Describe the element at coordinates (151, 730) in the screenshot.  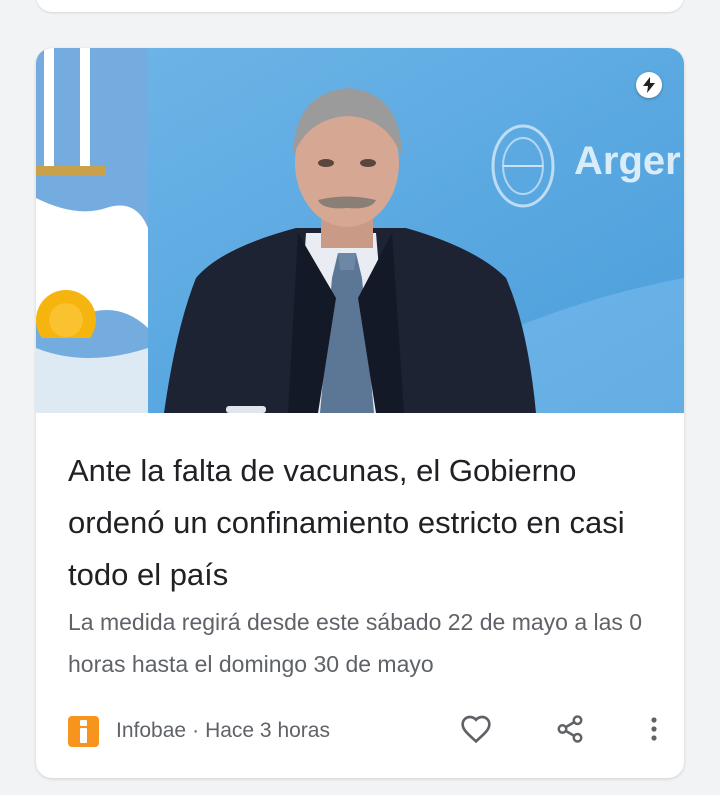
I see `source-name: Infobae` at that location.